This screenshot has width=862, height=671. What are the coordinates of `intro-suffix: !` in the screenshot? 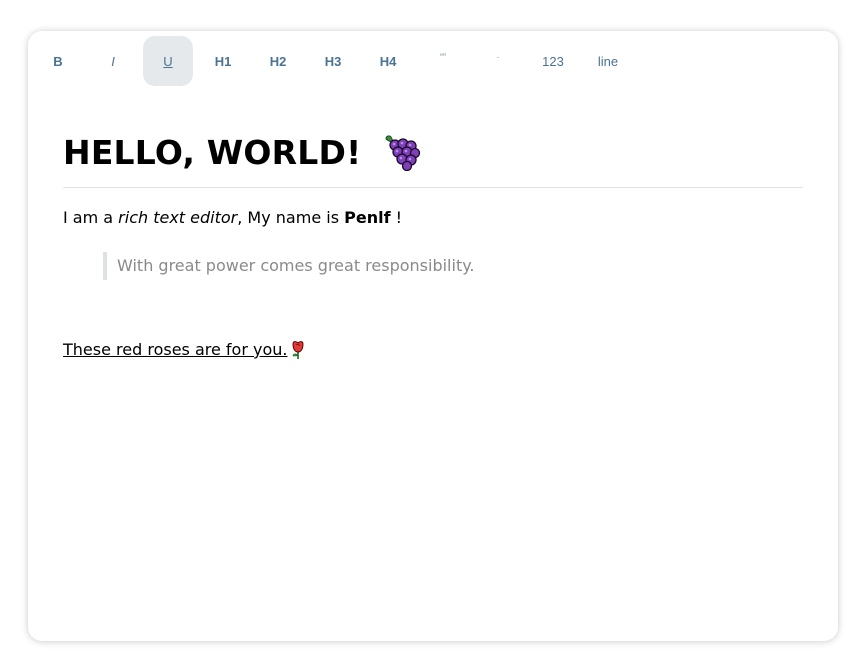 It's located at (396, 217).